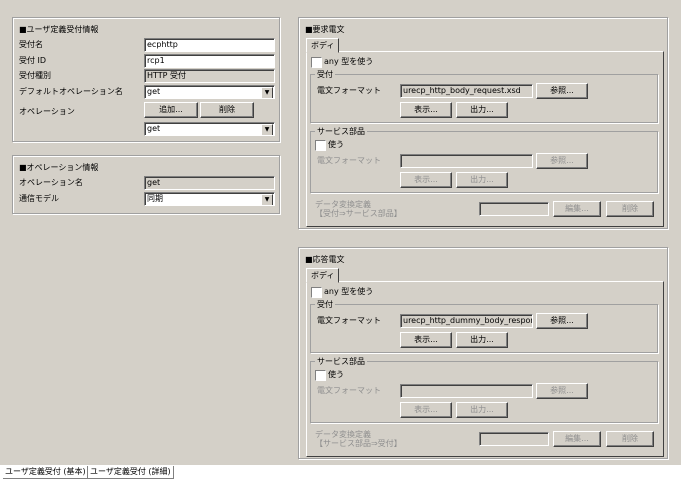 Image resolution: width=685 pixels, height=484 pixels. I want to click on request-title: ■要求電文, so click(325, 29).